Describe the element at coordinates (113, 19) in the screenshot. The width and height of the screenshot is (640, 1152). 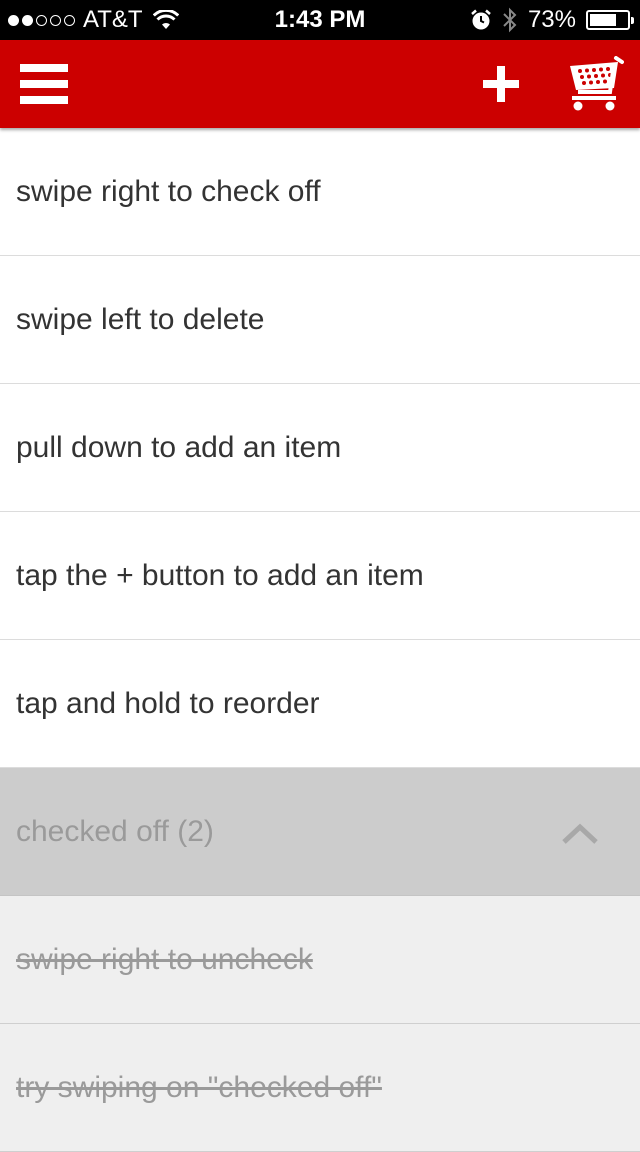
I see `carrier-name: AT&T` at that location.